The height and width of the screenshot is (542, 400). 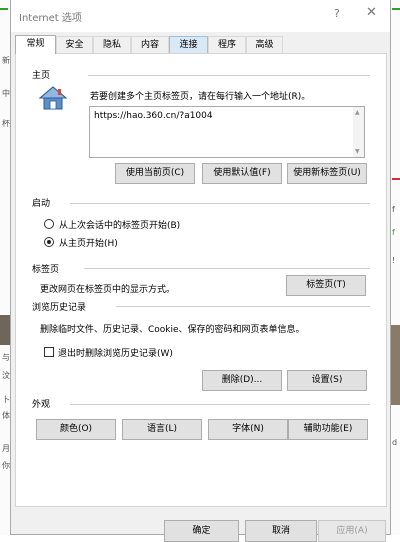 What do you see at coordinates (395, 267) in the screenshot?
I see `background-right-strip: f f ! d` at bounding box center [395, 267].